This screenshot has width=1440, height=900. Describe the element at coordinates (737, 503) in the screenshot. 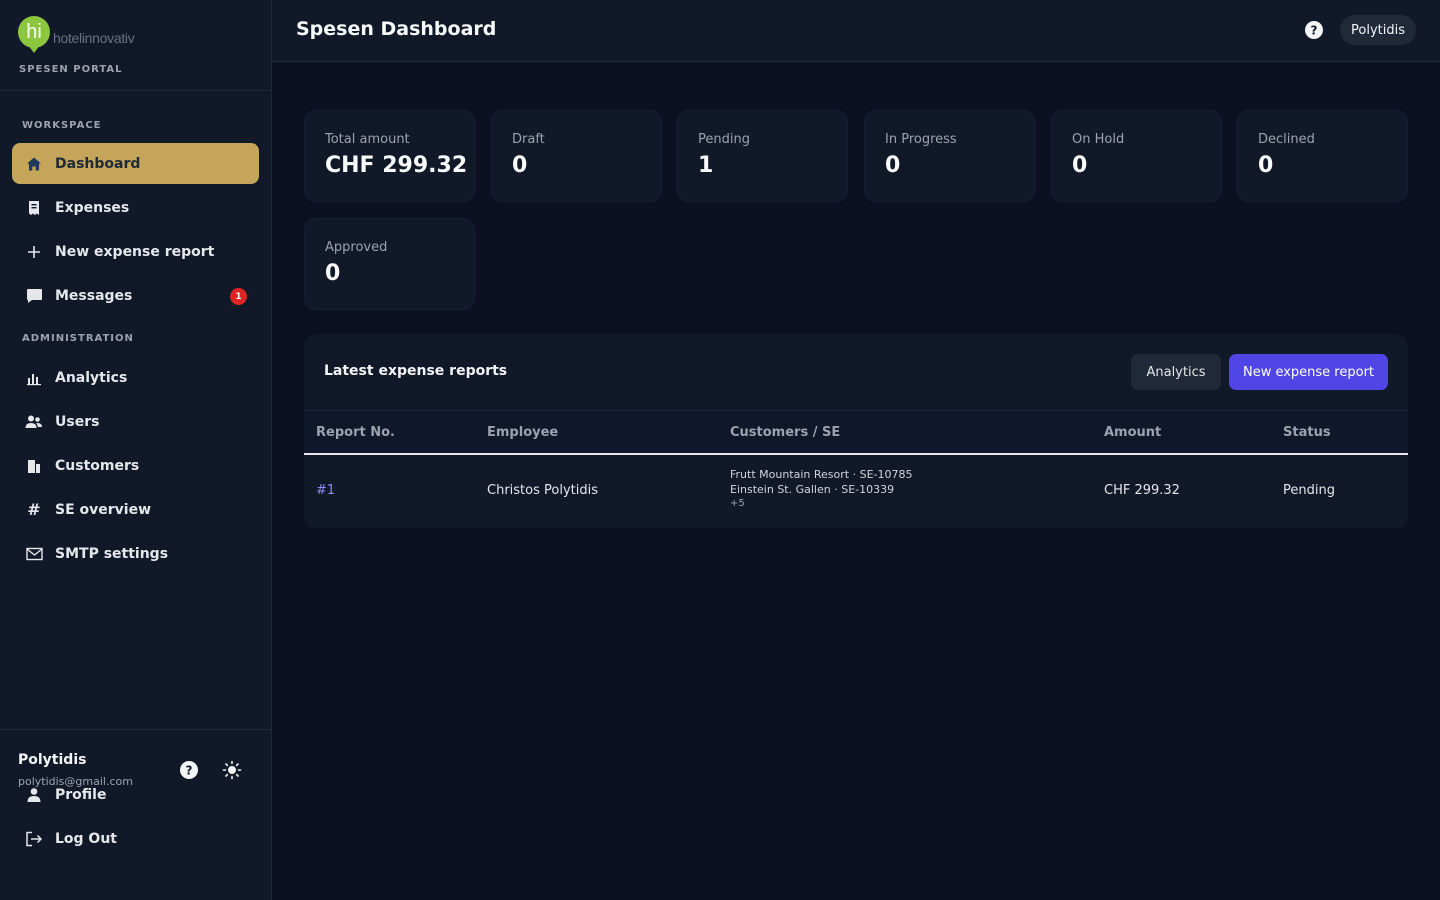

I see `customers-more-count: +5` at that location.